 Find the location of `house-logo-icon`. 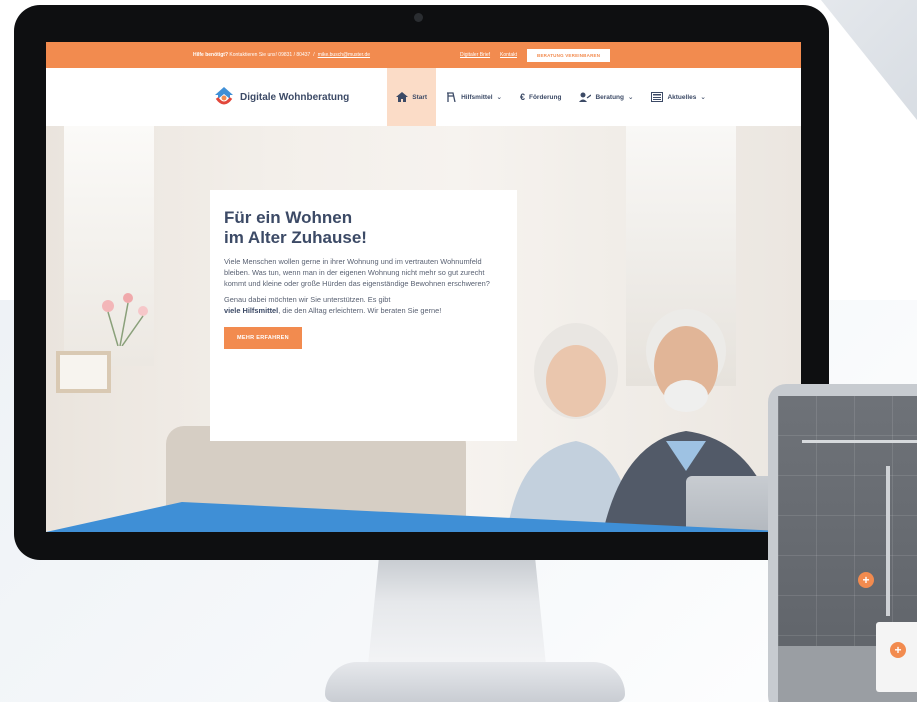

house-logo-icon is located at coordinates (224, 96).